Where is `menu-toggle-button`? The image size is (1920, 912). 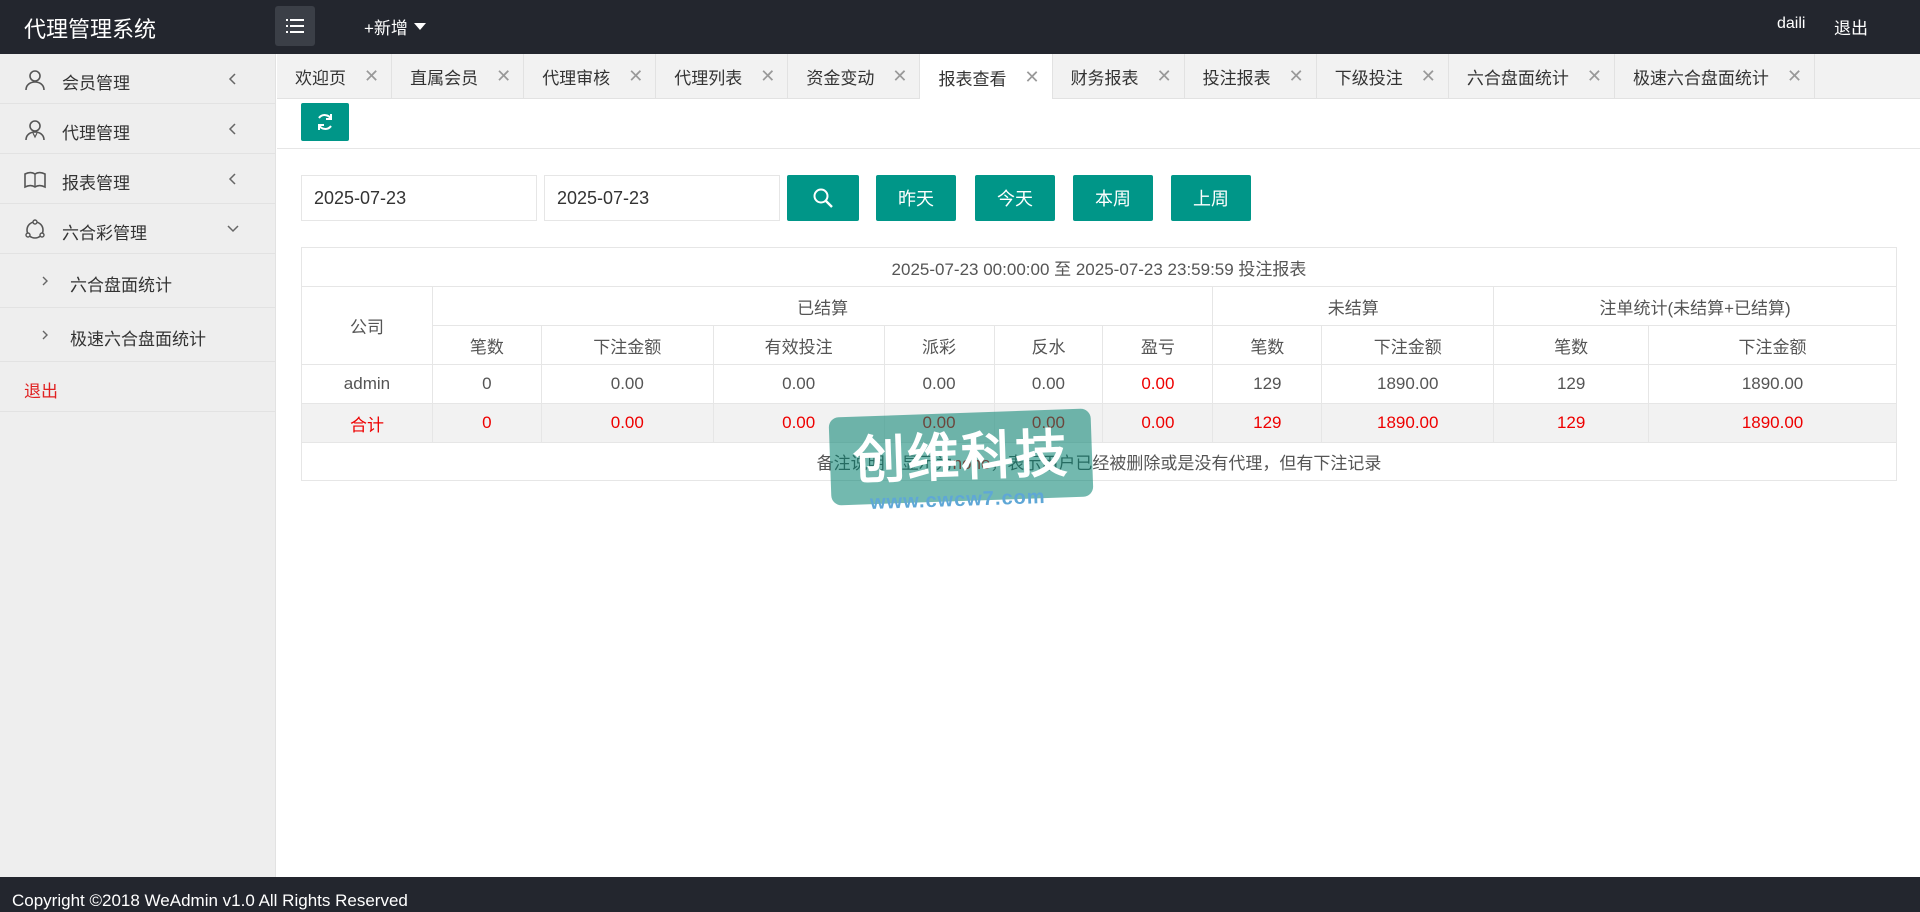 menu-toggle-button is located at coordinates (295, 26).